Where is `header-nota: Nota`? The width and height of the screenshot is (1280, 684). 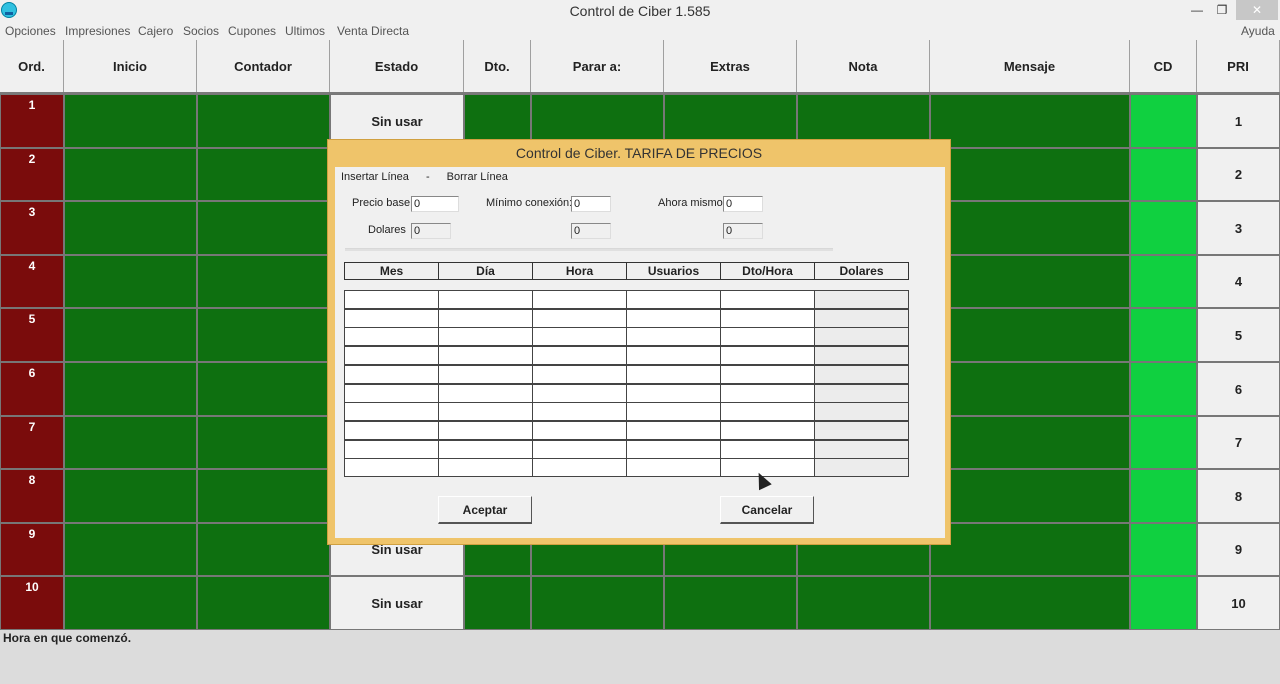
header-nota: Nota is located at coordinates (863, 66).